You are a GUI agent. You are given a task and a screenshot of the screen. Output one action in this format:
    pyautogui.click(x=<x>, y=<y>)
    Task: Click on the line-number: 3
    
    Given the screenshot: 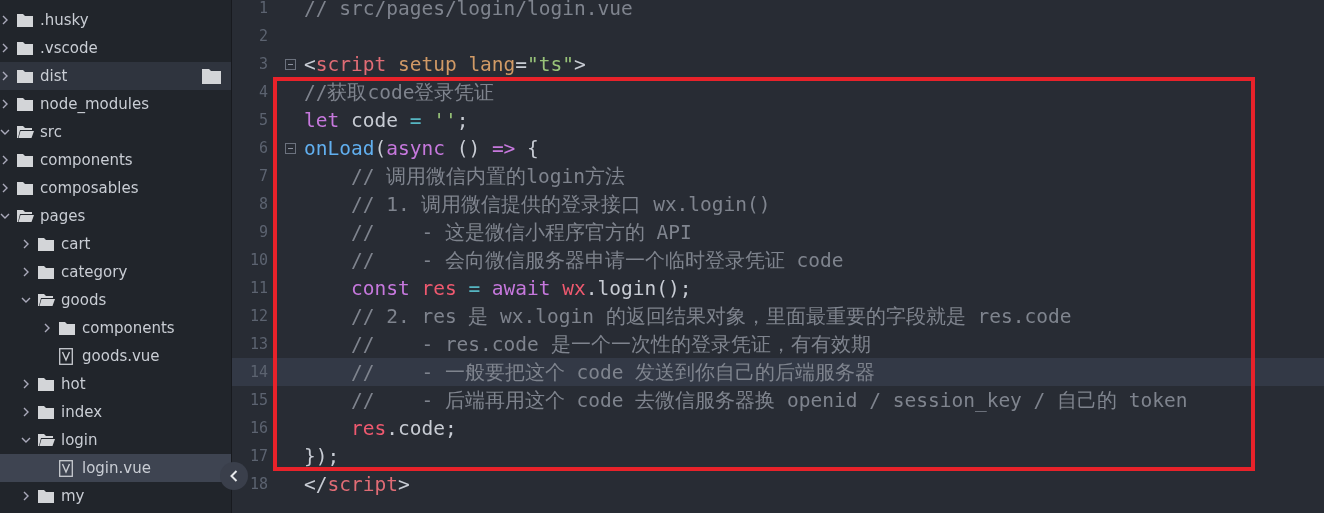 What is the action you would take?
    pyautogui.click(x=263, y=64)
    